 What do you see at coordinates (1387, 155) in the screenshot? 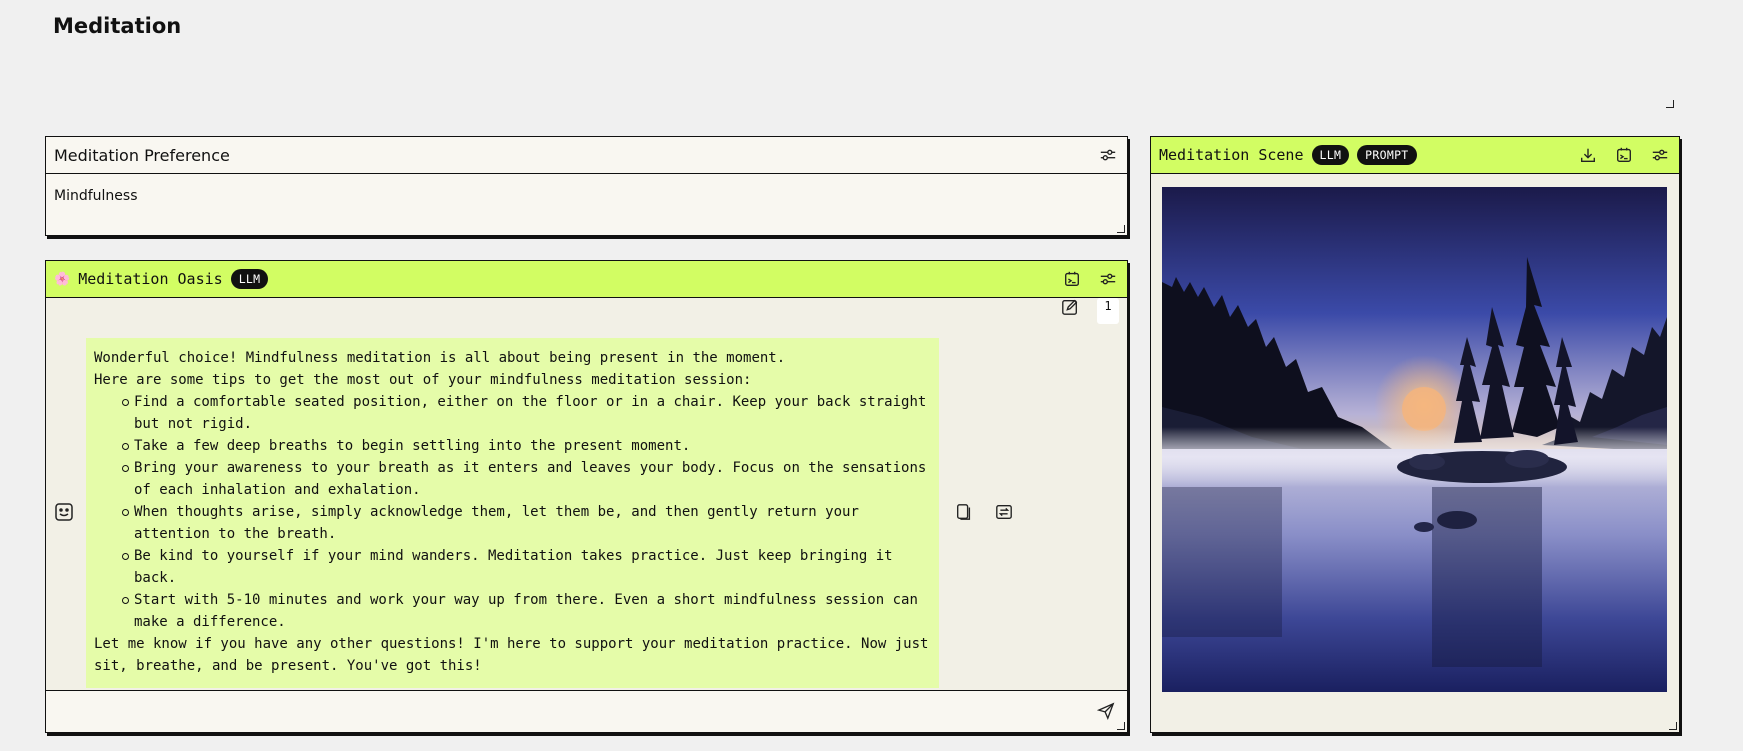
I see `scene-prompt-tag: PROMPT` at bounding box center [1387, 155].